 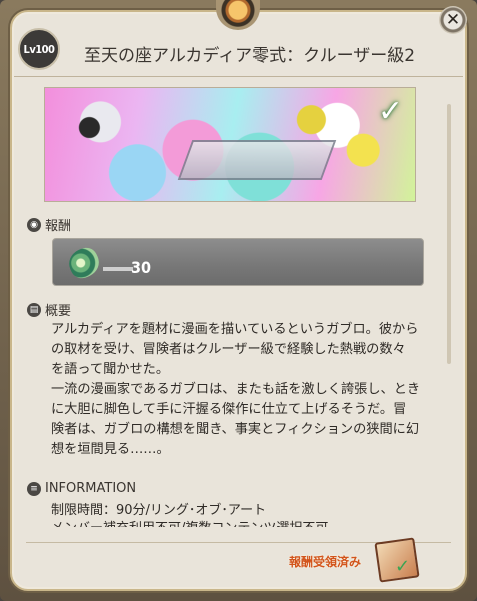 What do you see at coordinates (110, 449) in the screenshot?
I see `overview-line: 想を垣間見る……。` at bounding box center [110, 449].